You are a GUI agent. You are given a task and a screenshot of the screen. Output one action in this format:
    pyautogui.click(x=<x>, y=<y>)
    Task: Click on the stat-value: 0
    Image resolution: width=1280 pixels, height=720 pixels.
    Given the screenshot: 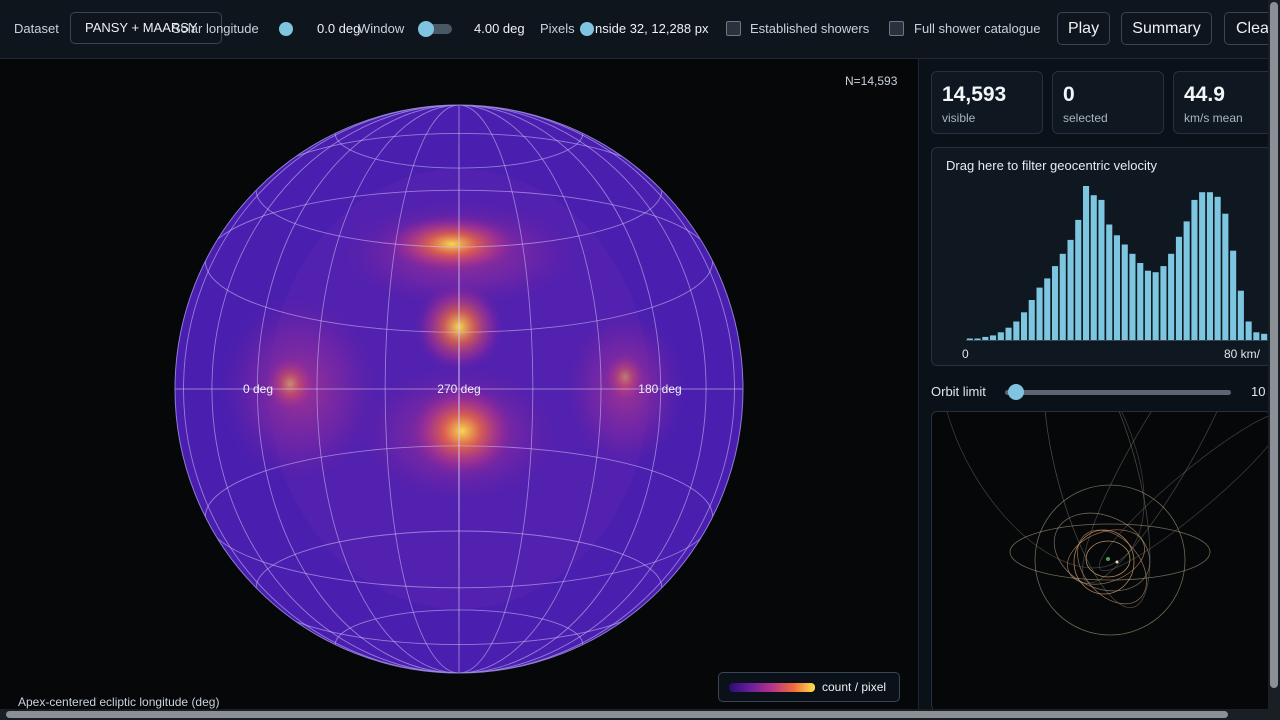 What is the action you would take?
    pyautogui.click(x=1069, y=94)
    